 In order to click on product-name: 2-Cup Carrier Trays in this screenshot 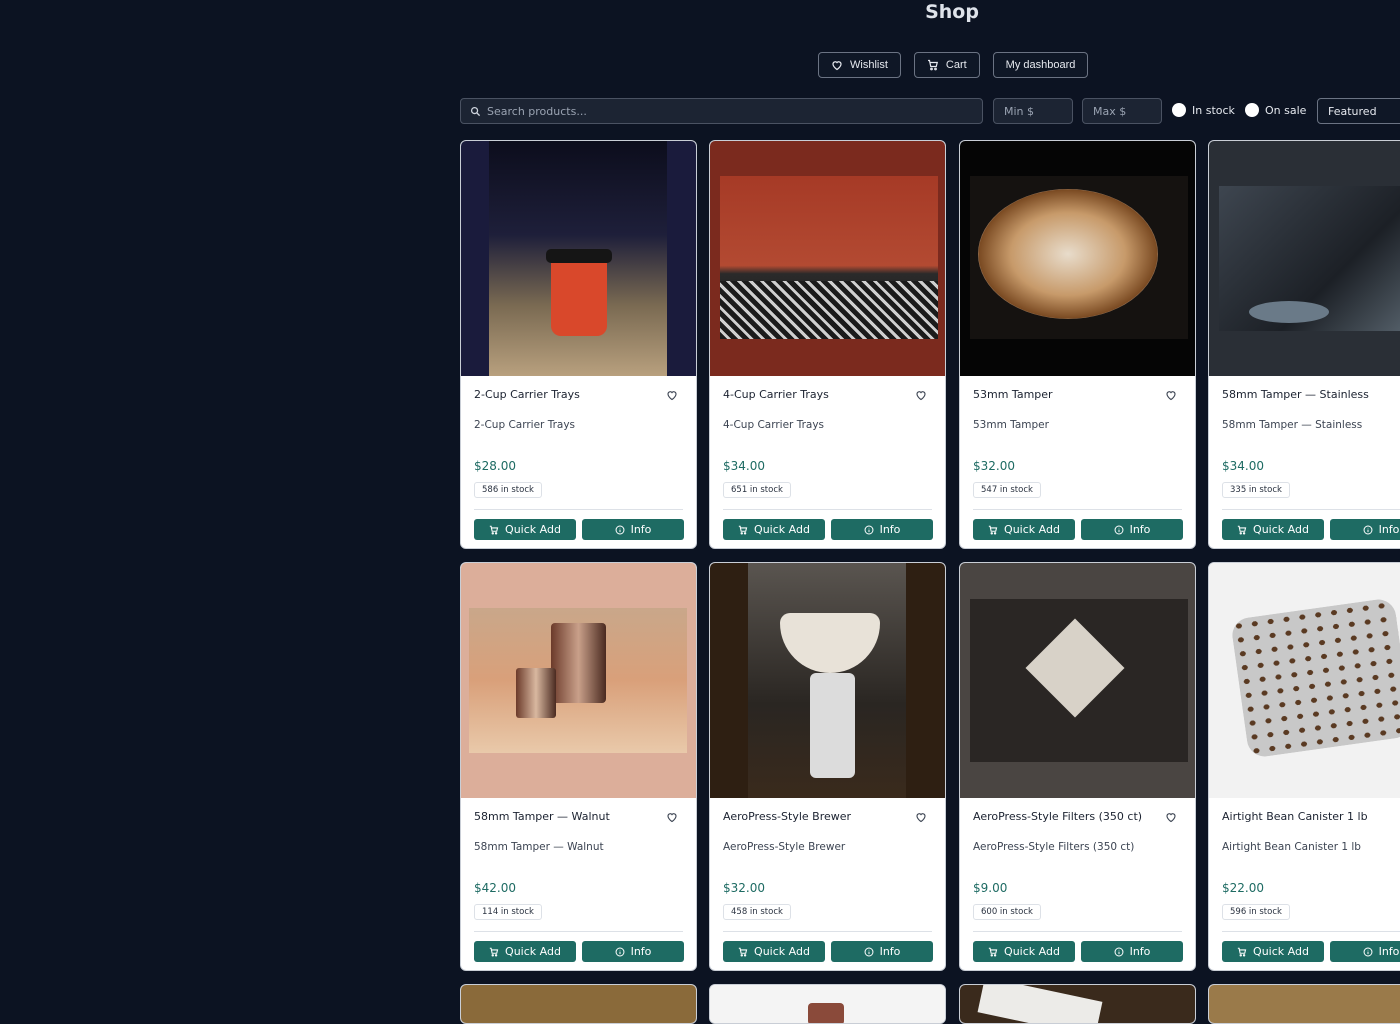, I will do `click(527, 394)`.